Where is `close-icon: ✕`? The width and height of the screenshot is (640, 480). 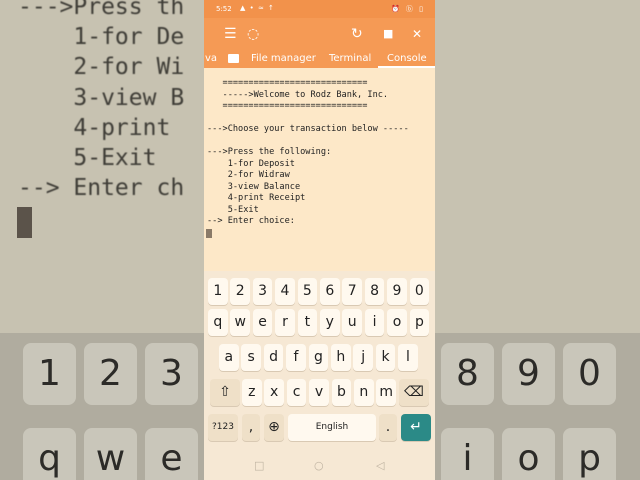 close-icon: ✕ is located at coordinates (417, 34).